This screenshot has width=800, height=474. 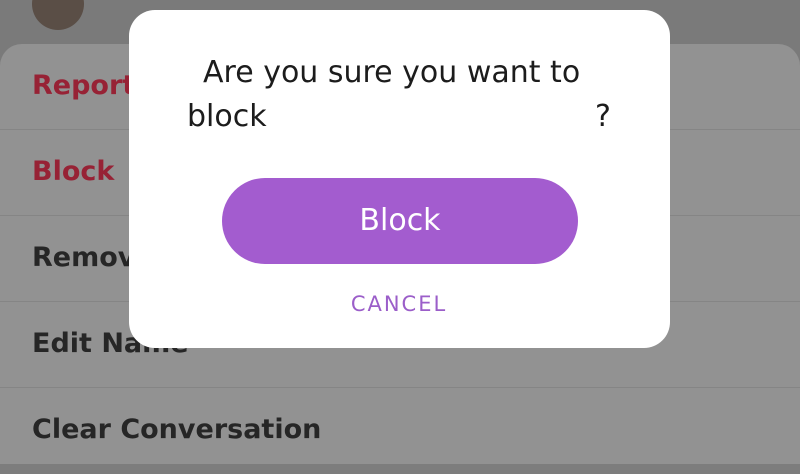 I want to click on dialog-message-line2: block, so click(x=227, y=116).